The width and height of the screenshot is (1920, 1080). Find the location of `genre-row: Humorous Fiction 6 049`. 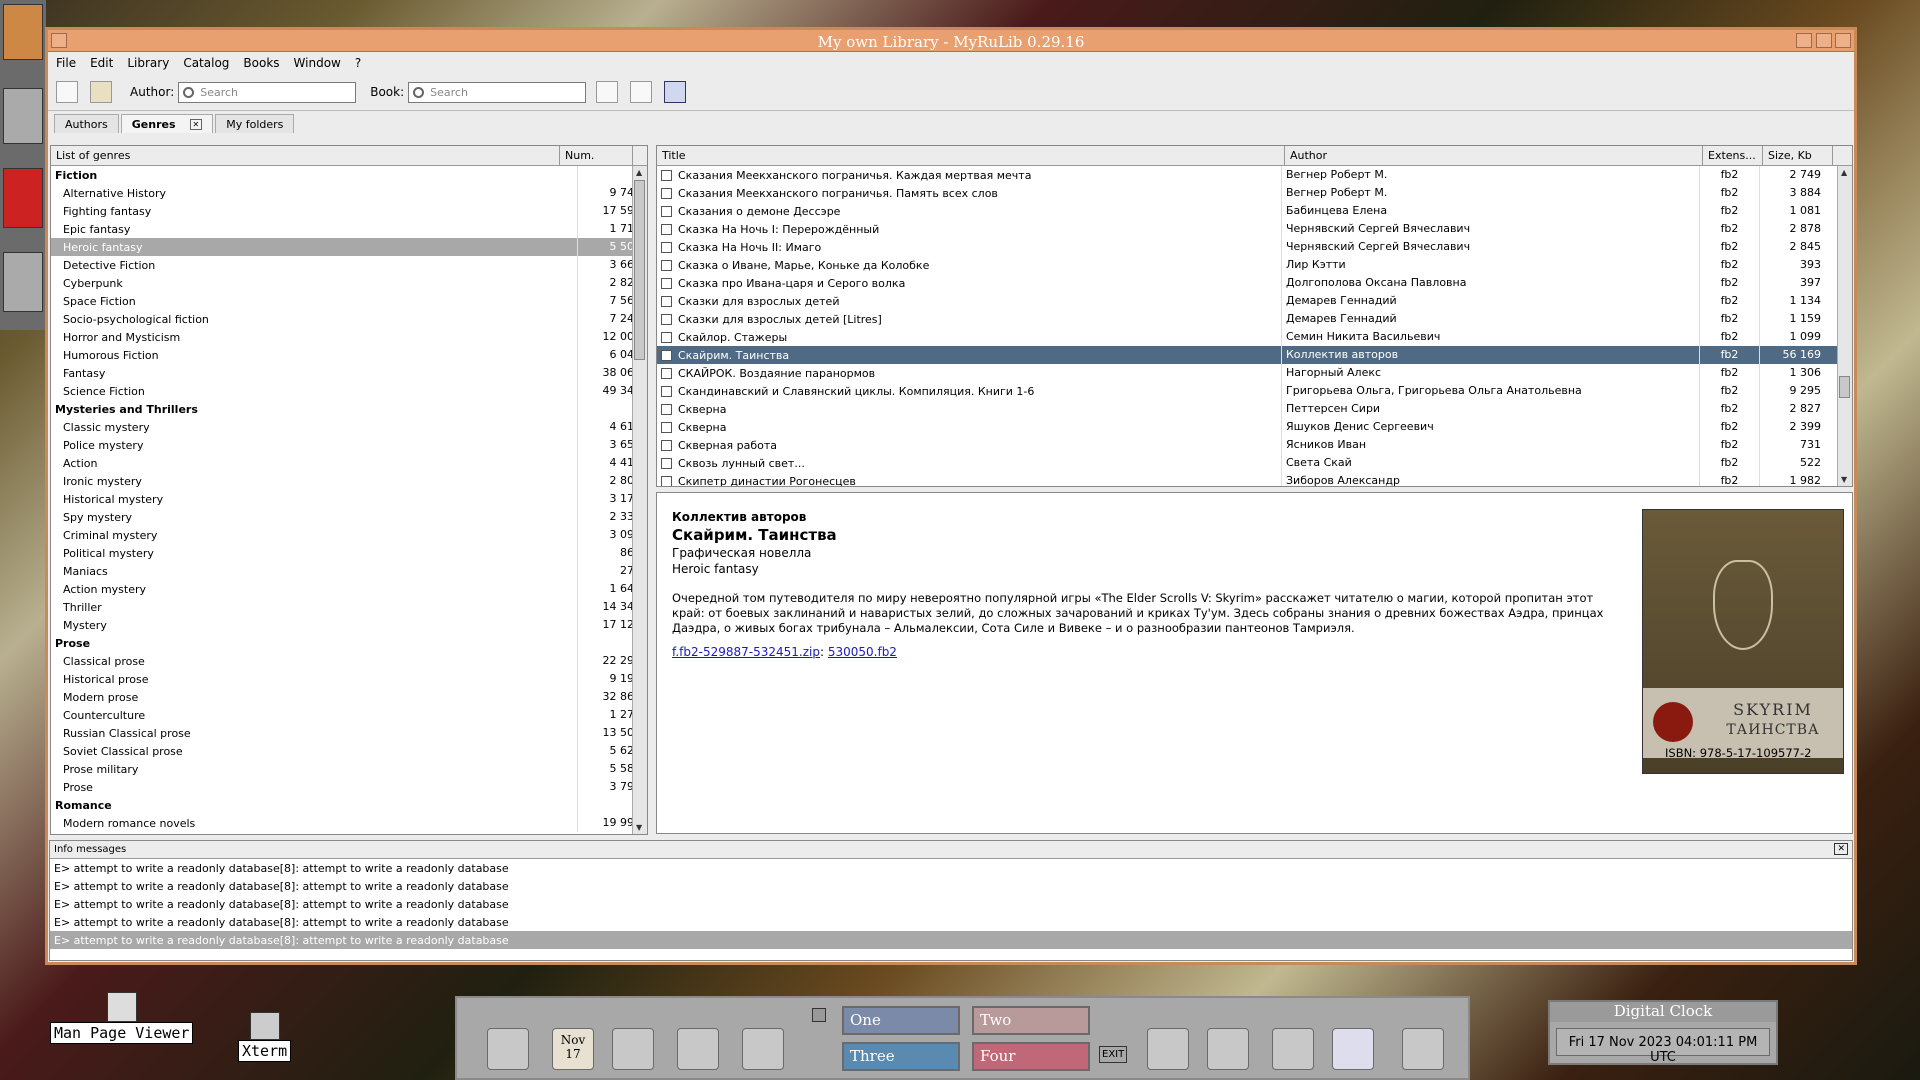

genre-row: Humorous Fiction 6 049 is located at coordinates (349, 355).